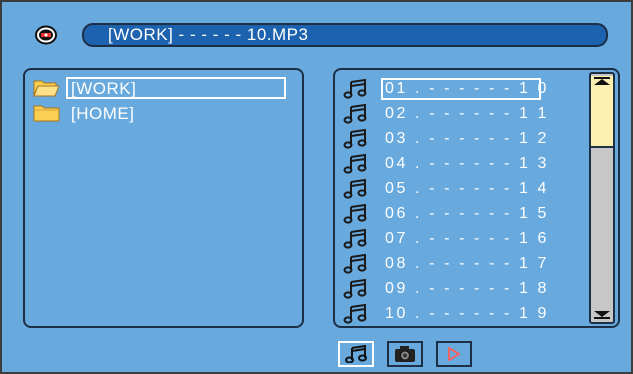 This screenshot has width=633, height=374. I want to click on track-item: 08 . - - - - - - 1 7, so click(448, 264).